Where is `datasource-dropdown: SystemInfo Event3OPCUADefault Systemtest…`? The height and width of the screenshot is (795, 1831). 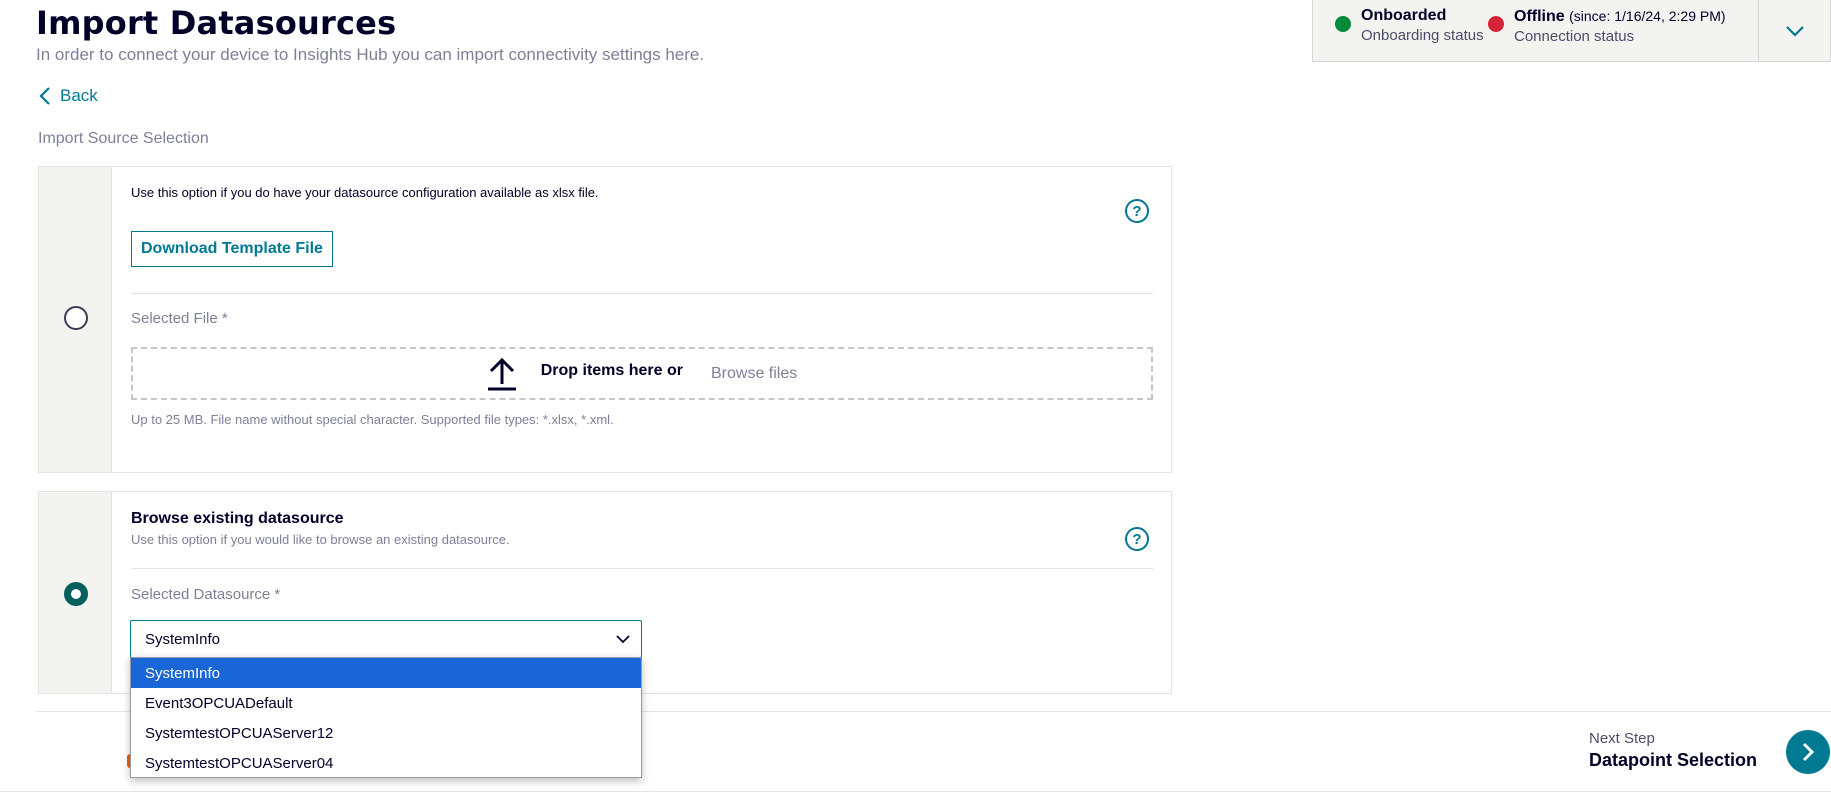
datasource-dropdown: SystemInfo Event3OPCUADefault Systemtest… is located at coordinates (386, 717).